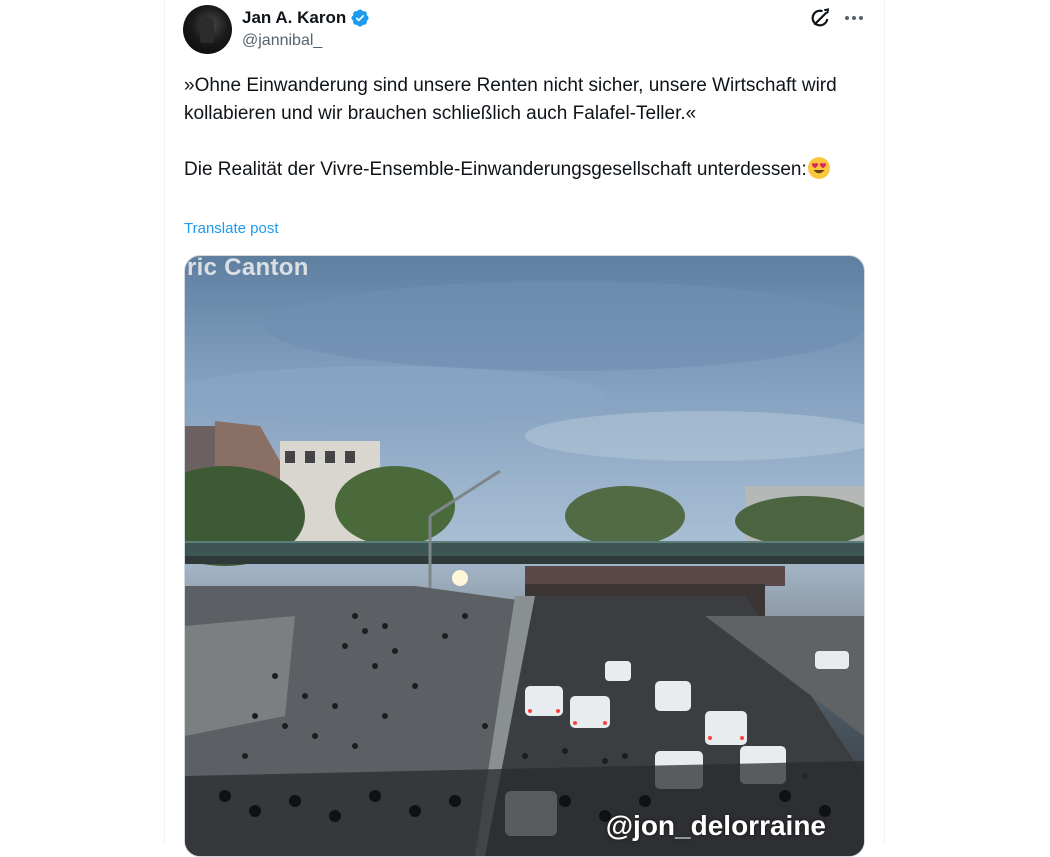 The height and width of the screenshot is (857, 1050). I want to click on author-handle: @jannibal_, so click(282, 41).